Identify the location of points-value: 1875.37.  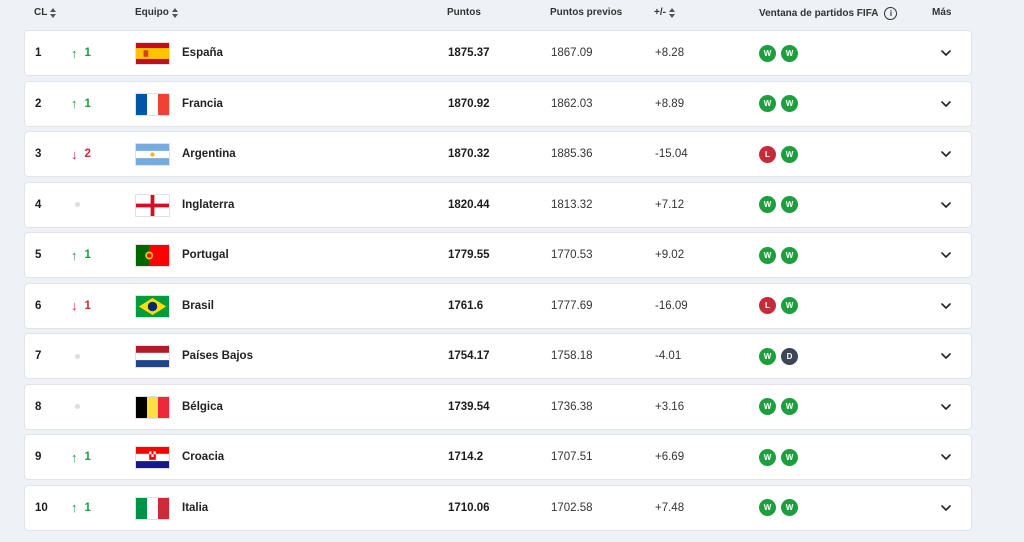
(469, 53).